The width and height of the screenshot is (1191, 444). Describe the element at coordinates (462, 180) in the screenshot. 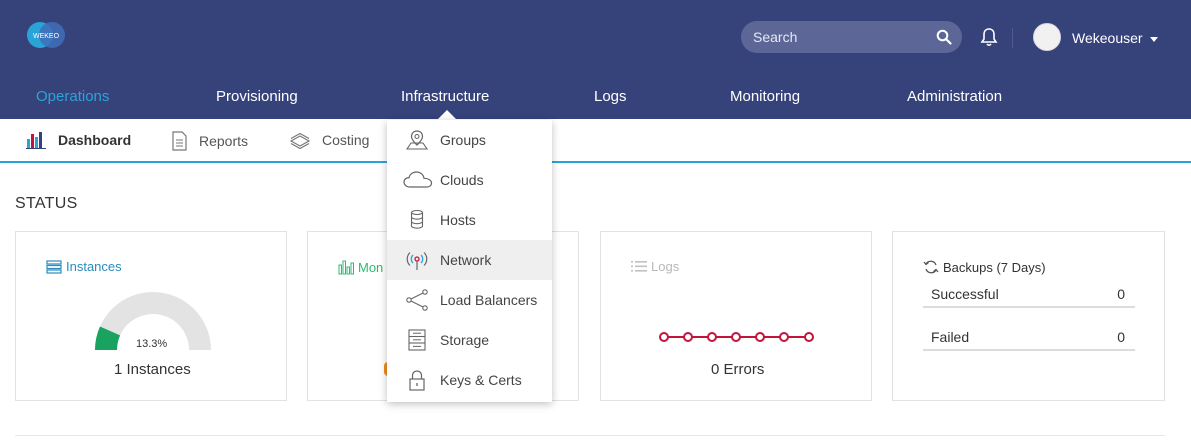

I see `menu-item-label: Clouds` at that location.